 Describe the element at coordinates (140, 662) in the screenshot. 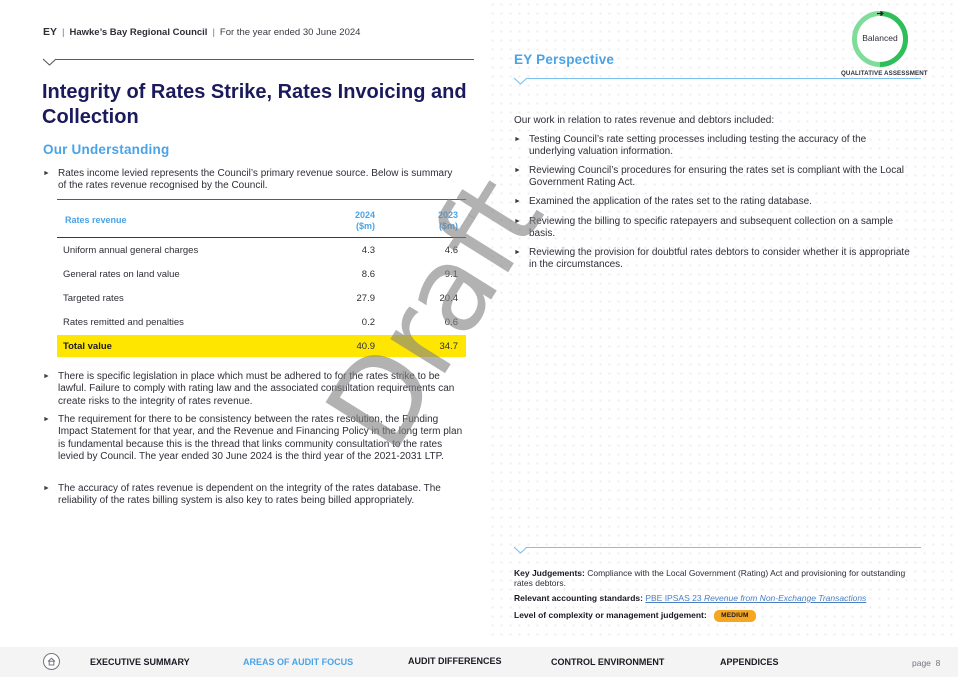

I see `nav-executive-summary: EXECUTIVE SUMMARY` at that location.